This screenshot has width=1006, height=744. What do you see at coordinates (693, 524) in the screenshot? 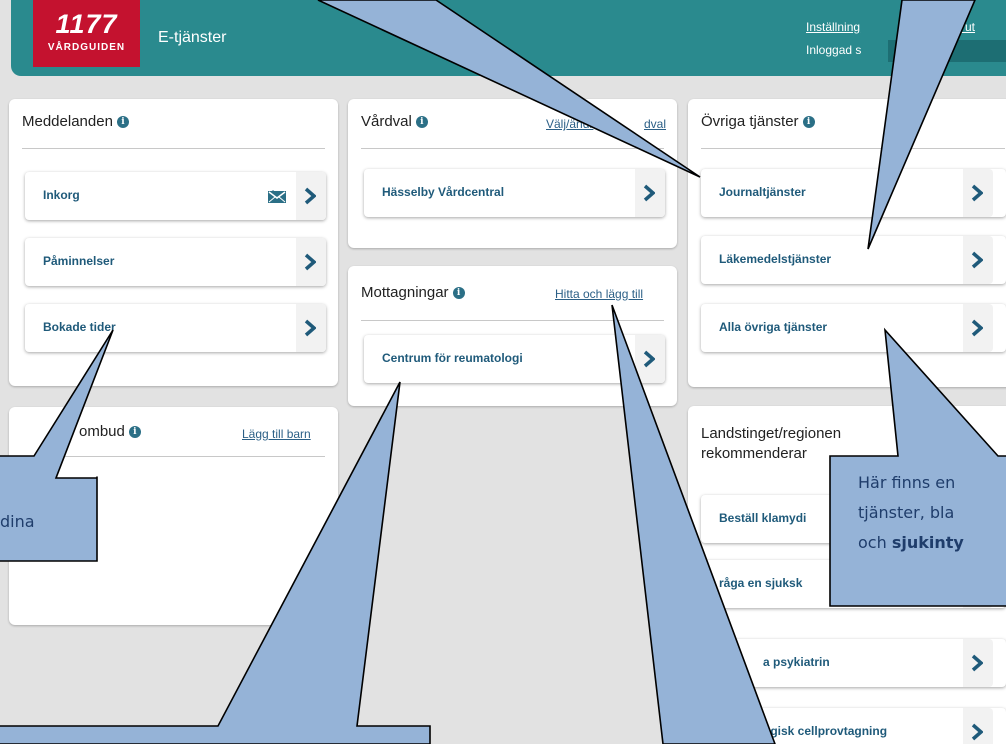
I see `callout-bottom-right` at bounding box center [693, 524].